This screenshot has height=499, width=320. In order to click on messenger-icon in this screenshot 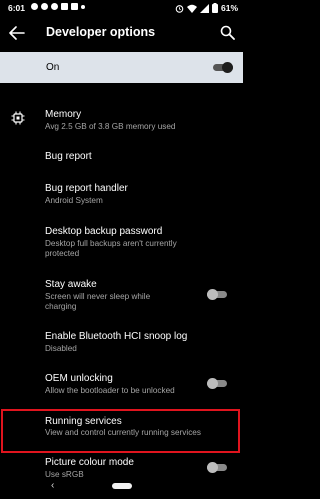, I will do `click(44, 6)`.